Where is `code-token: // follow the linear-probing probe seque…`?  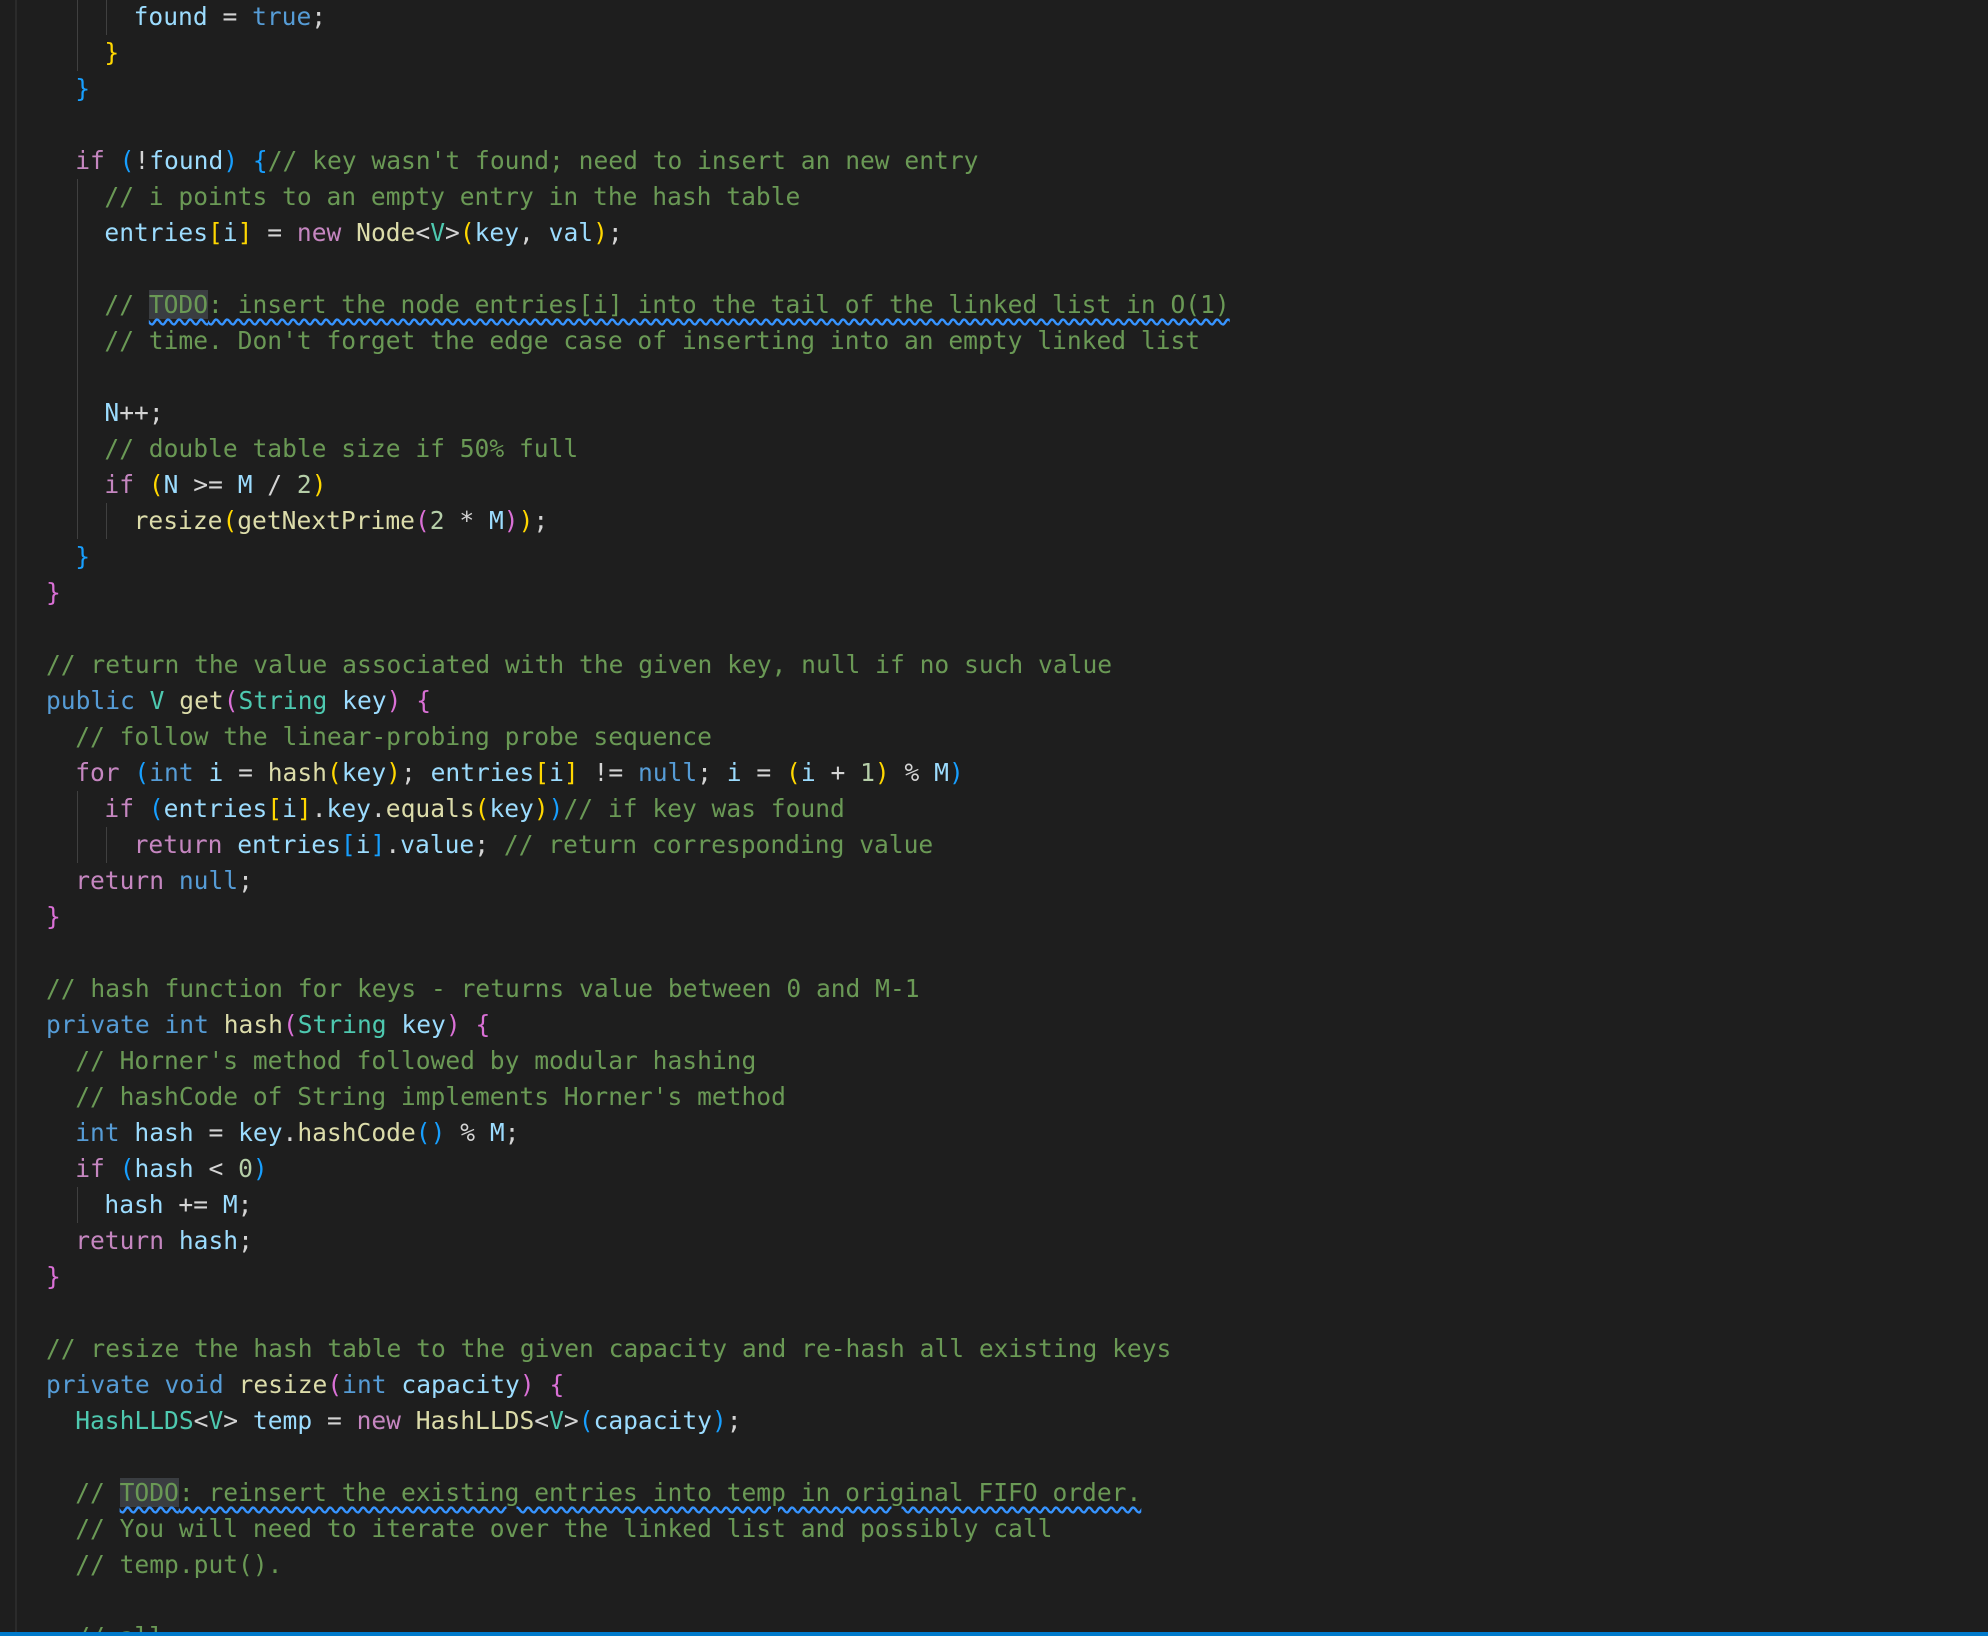 code-token: // follow the linear-probing probe seque… is located at coordinates (393, 736).